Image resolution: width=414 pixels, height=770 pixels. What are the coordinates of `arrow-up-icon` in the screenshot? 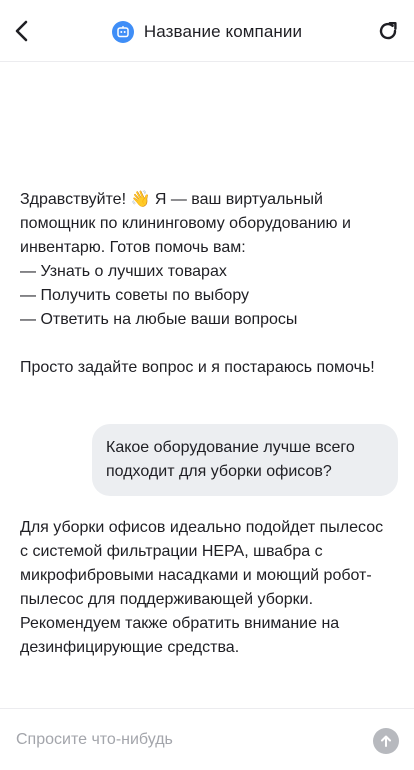 It's located at (386, 741).